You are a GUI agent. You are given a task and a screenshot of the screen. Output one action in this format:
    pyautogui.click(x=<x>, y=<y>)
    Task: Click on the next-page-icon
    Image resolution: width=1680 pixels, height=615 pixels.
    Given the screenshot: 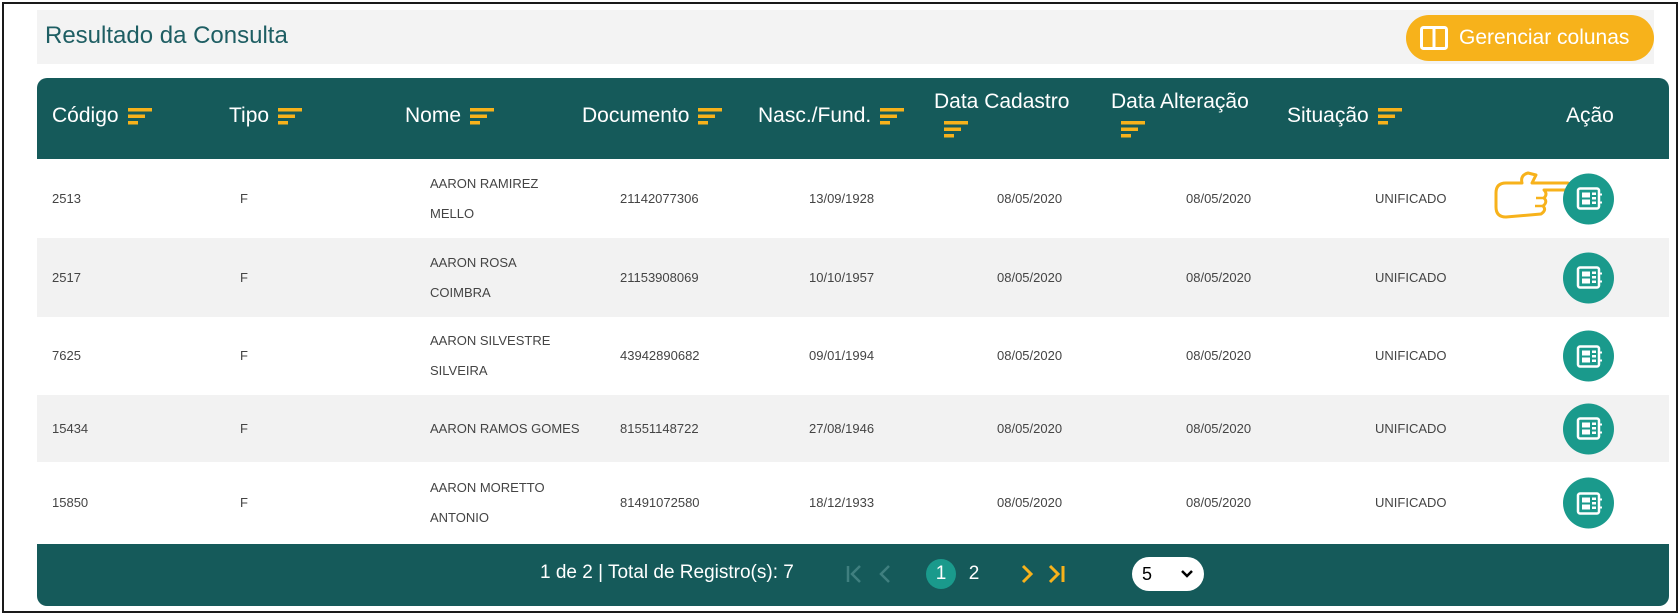 What is the action you would take?
    pyautogui.click(x=1026, y=574)
    